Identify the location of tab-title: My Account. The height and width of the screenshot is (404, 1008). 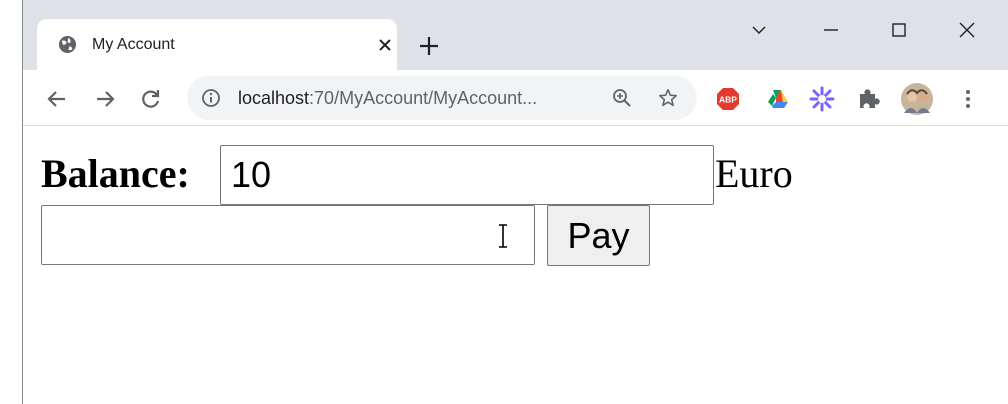
(133, 44).